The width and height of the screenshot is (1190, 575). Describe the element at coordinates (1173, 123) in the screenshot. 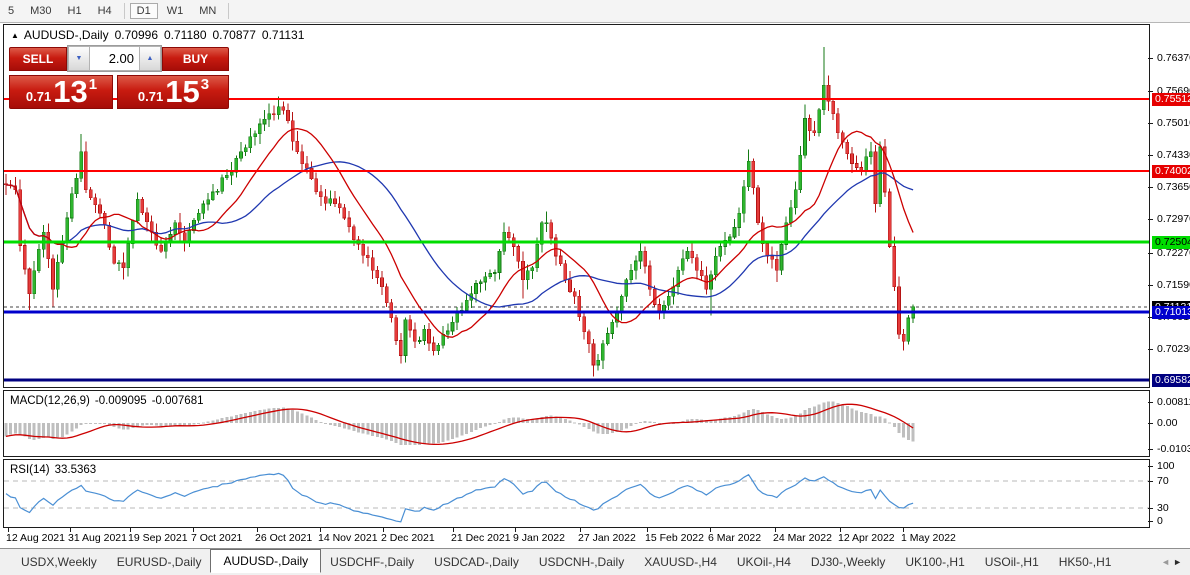

I see `price-axis-tick: 0.75010` at that location.